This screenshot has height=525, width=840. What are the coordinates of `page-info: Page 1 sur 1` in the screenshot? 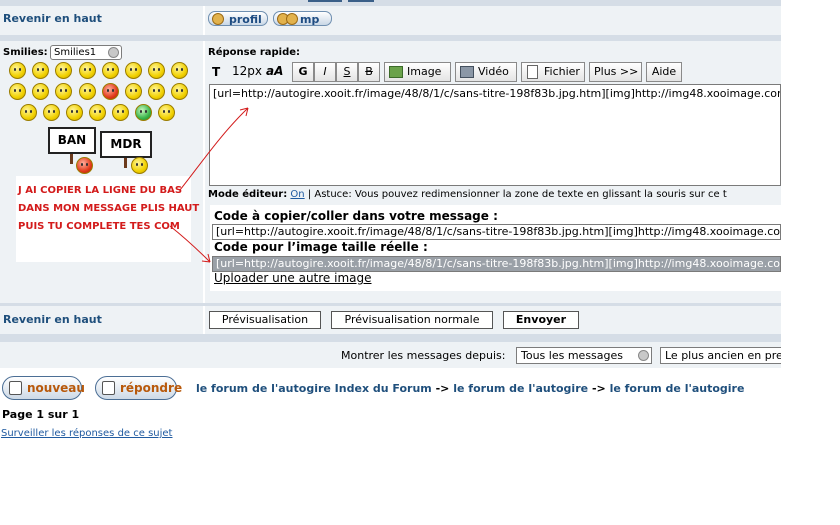 It's located at (41, 414).